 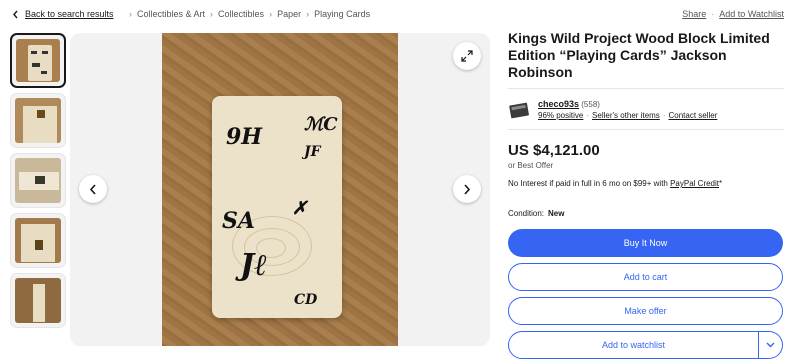 I want to click on seller-feedback-count: (558), so click(x=590, y=104).